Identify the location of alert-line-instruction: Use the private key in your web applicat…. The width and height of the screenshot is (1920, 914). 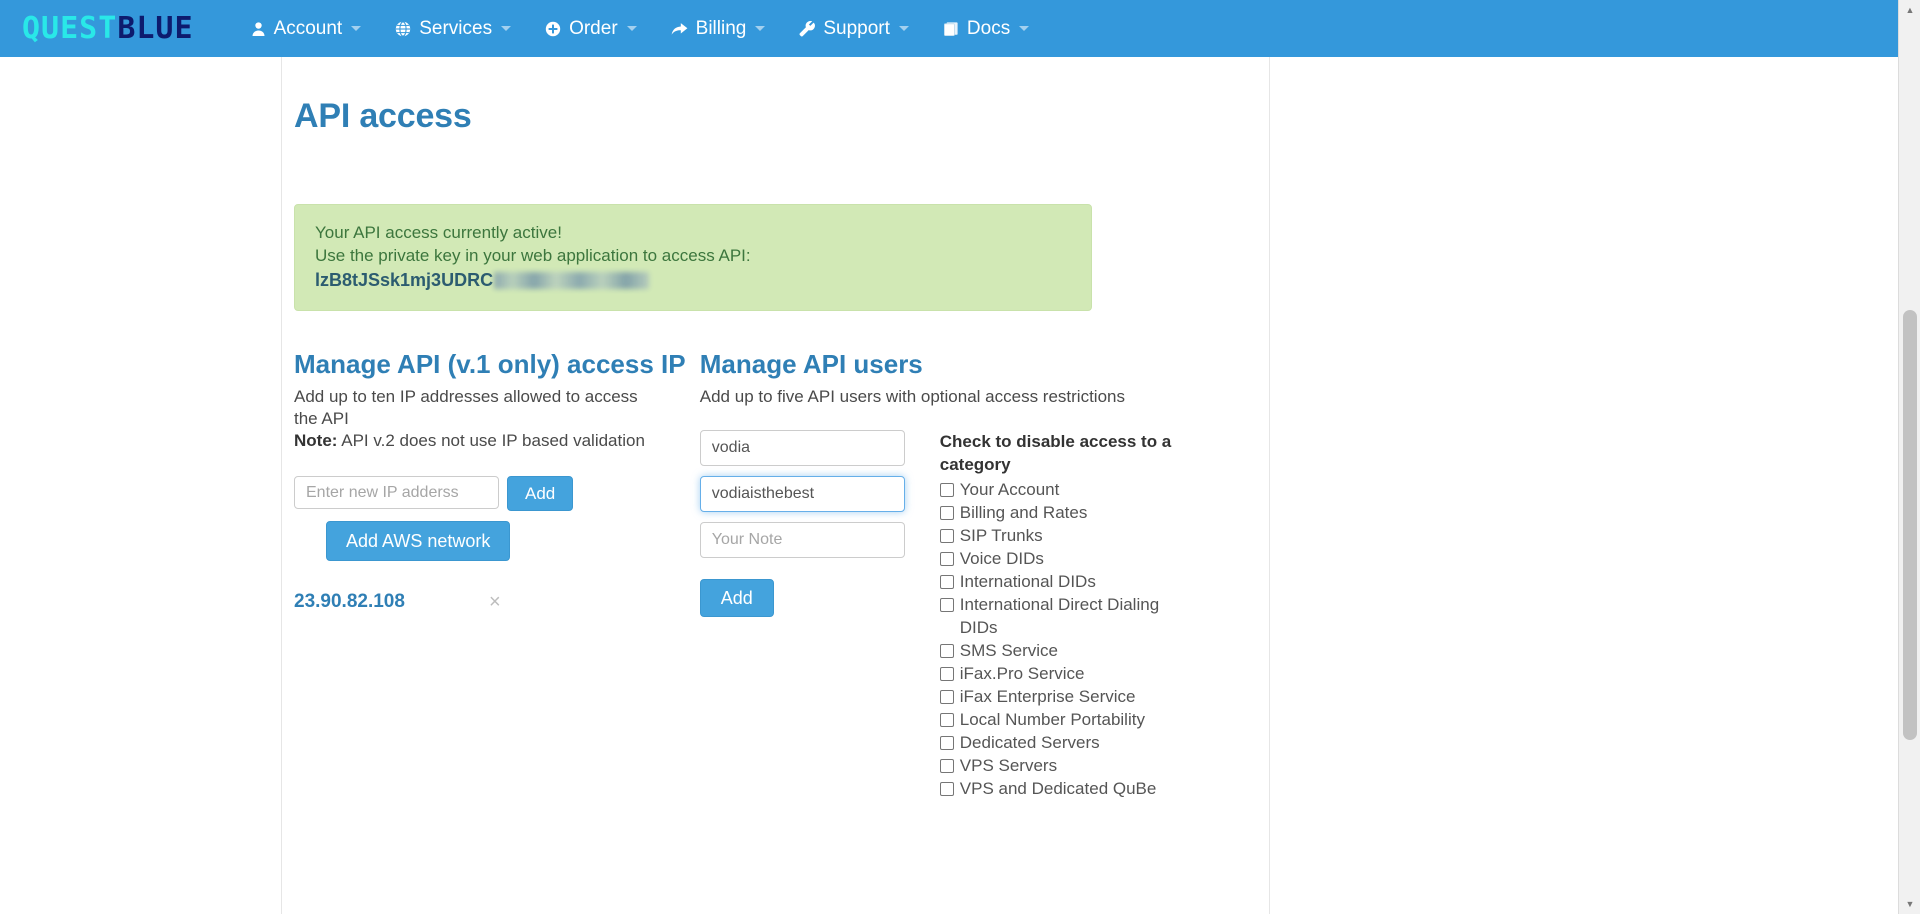
(533, 255).